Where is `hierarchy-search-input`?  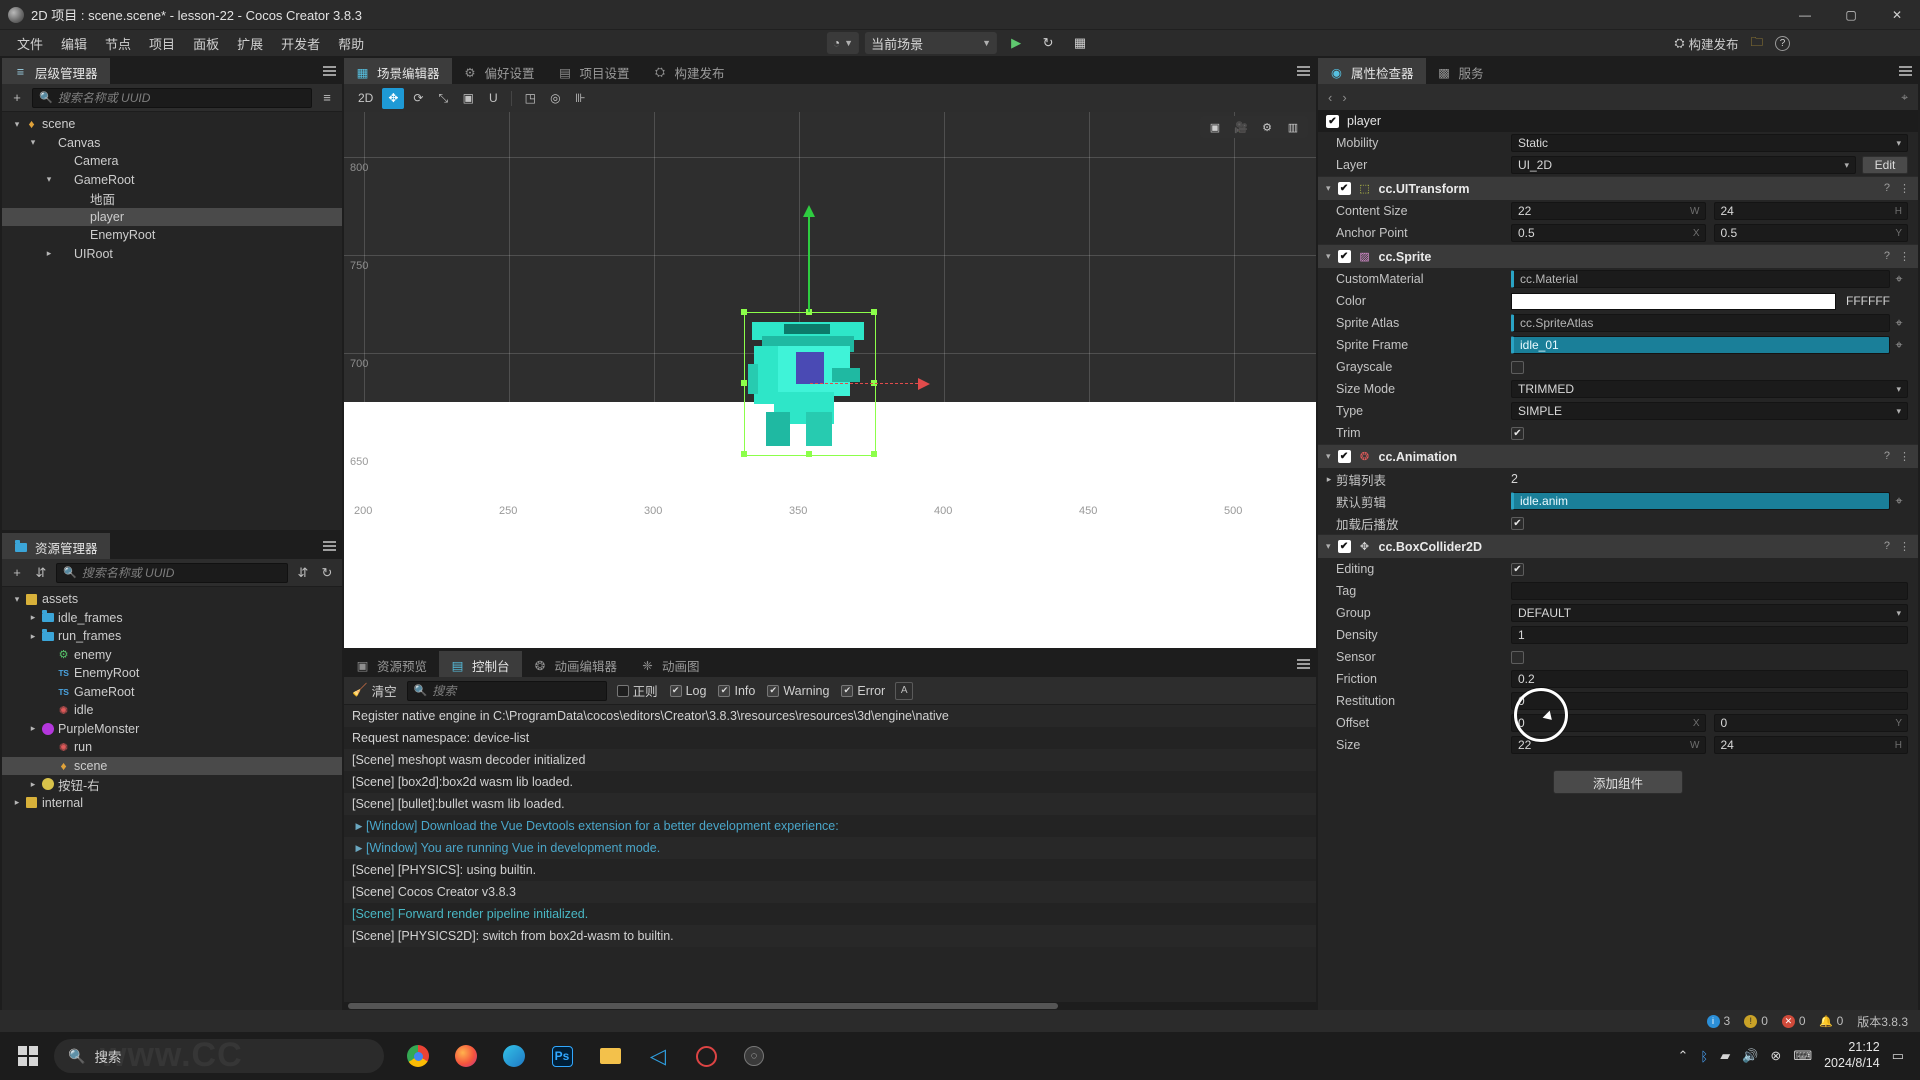
hierarchy-search-input is located at coordinates (181, 97).